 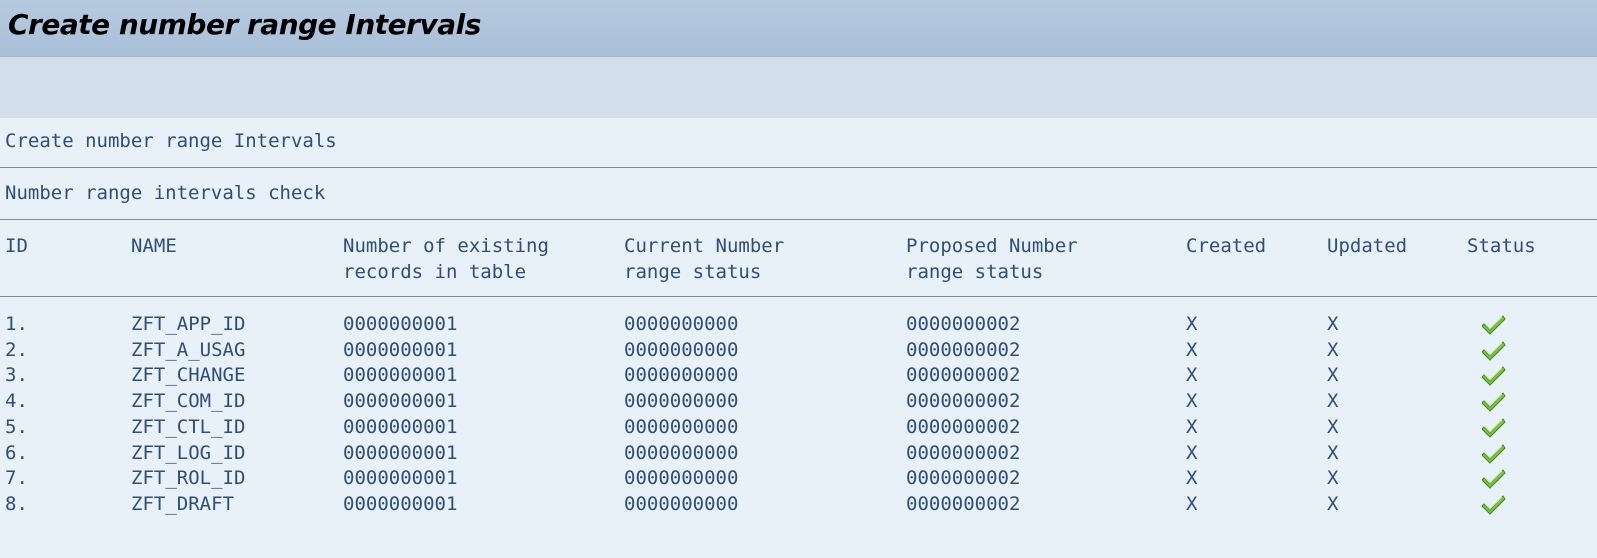 I want to click on column-header-proposed-line2: range status, so click(x=975, y=272).